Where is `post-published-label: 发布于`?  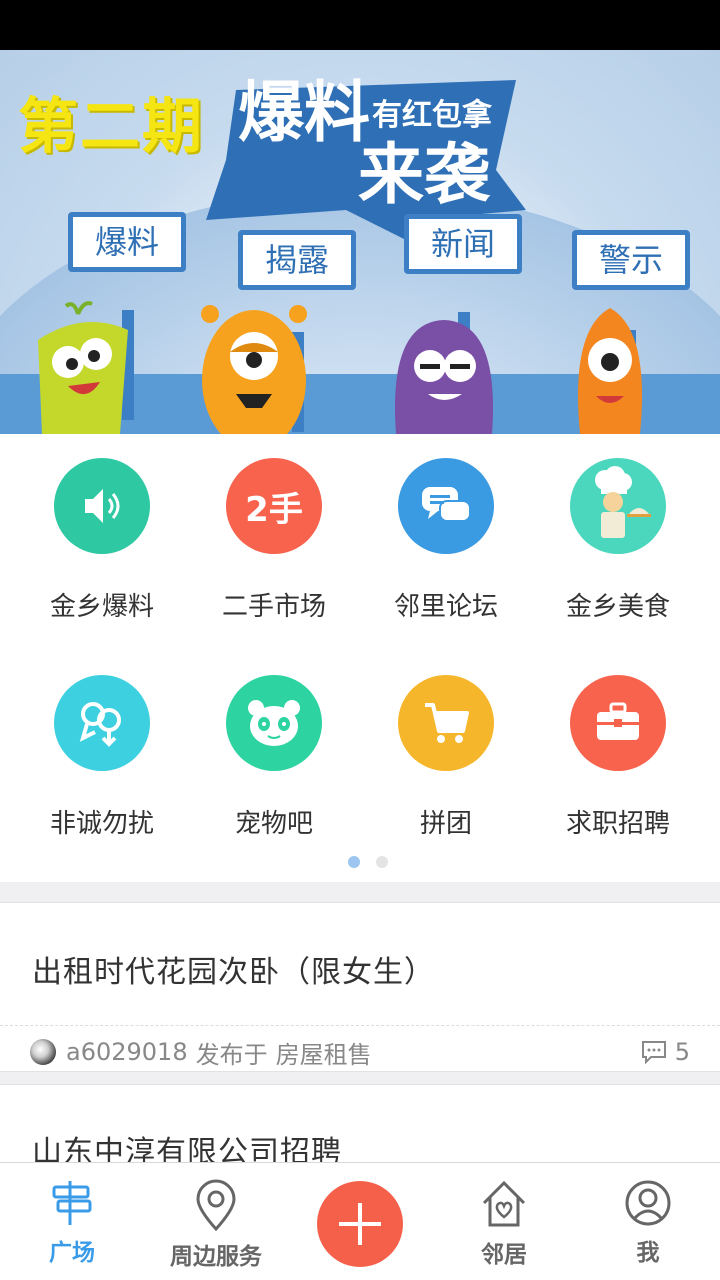
post-published-label: 发布于 is located at coordinates (231, 1054).